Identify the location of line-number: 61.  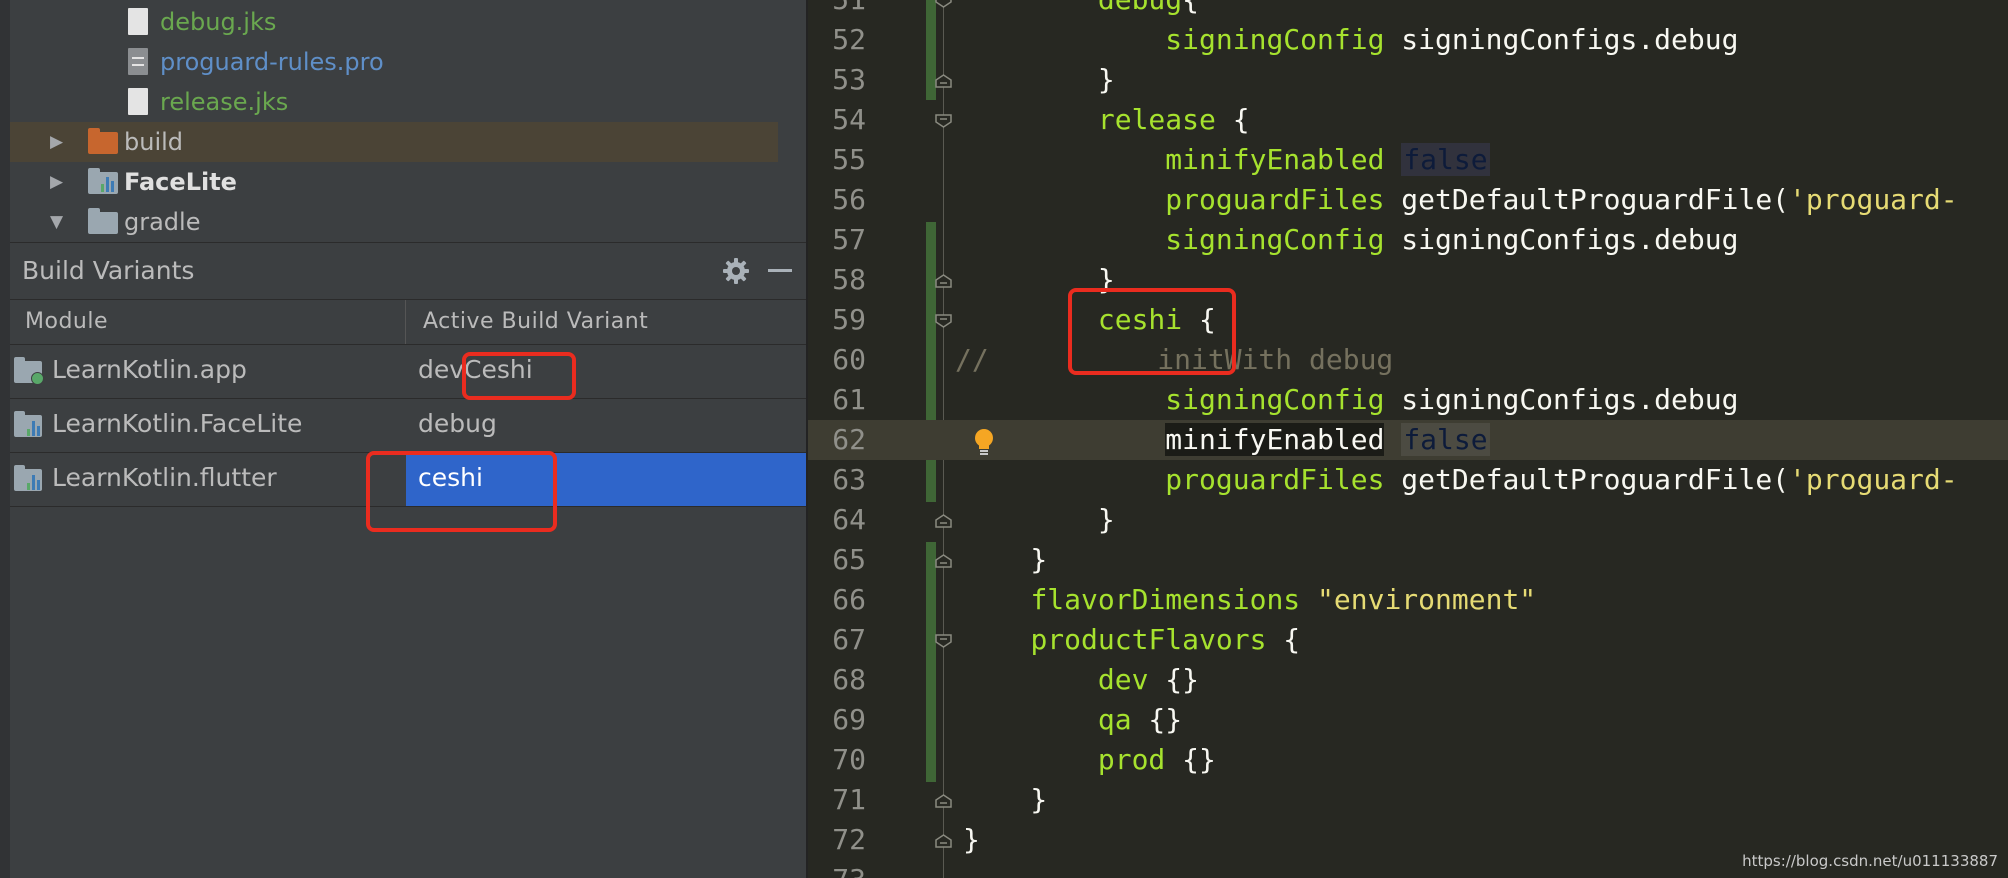
(849, 399).